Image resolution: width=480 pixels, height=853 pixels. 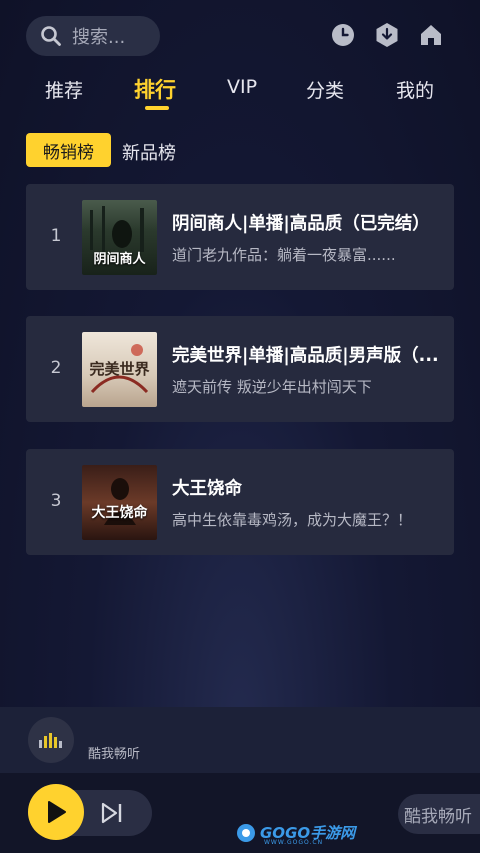 What do you see at coordinates (119, 502) in the screenshot?
I see `book-cover: 大王饶命` at bounding box center [119, 502].